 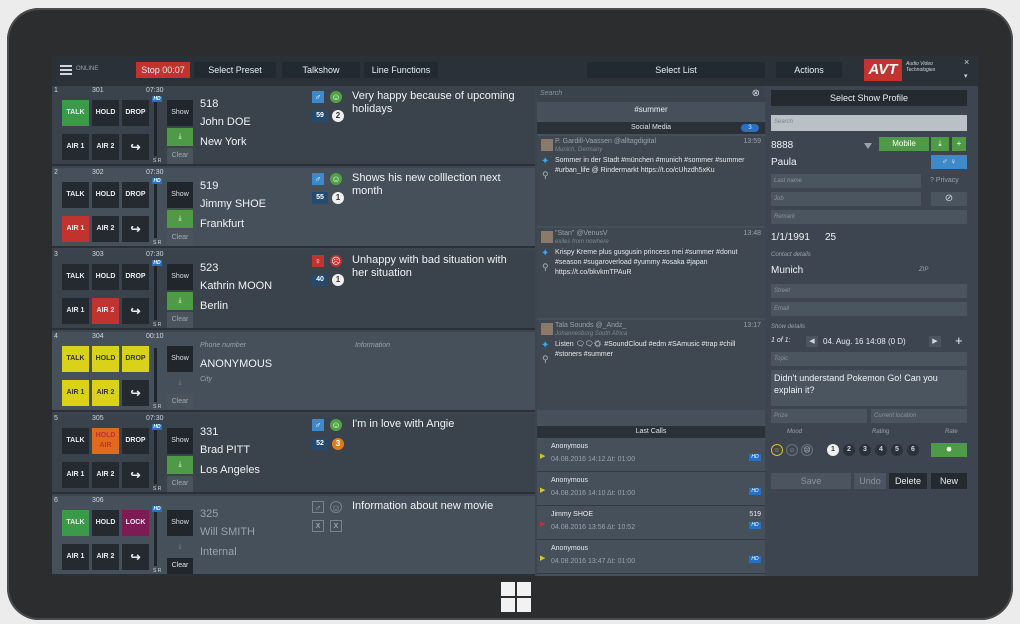 I want to click on rating-5: 5, so click(x=897, y=450).